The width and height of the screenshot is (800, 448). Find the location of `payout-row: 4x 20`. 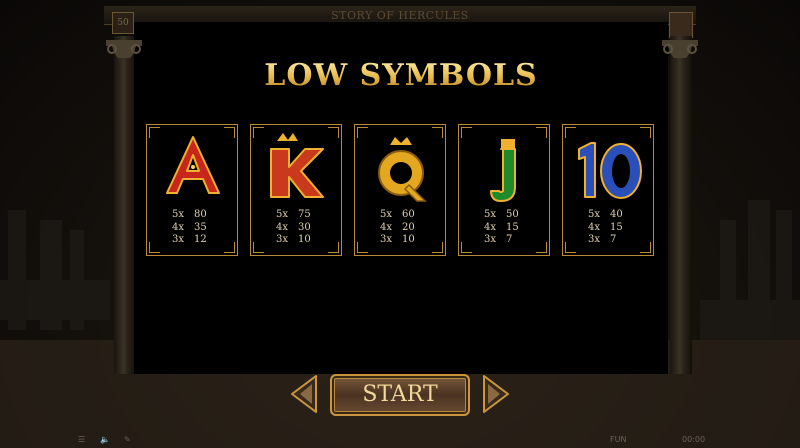

payout-row: 4x 20 is located at coordinates (397, 227).